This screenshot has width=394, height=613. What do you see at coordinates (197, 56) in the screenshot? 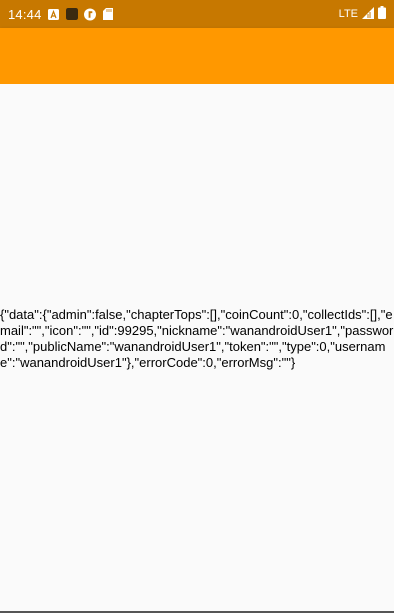
I see `app-bar` at bounding box center [197, 56].